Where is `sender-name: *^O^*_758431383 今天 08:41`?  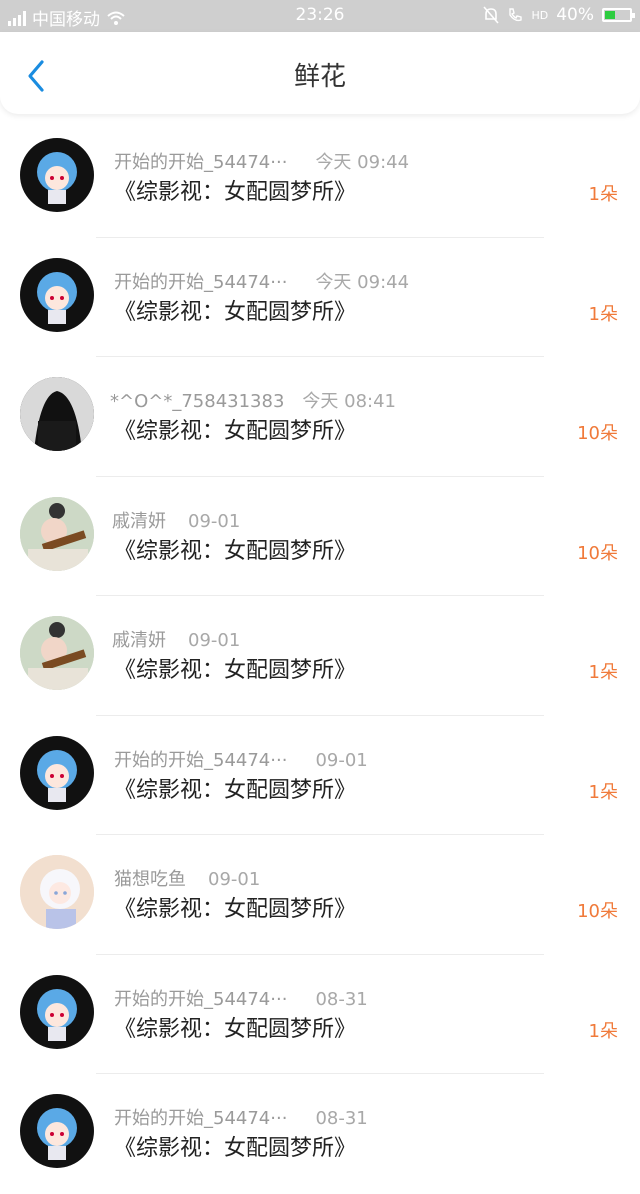 sender-name: *^O^*_758431383 今天 08:41 is located at coordinates (253, 401).